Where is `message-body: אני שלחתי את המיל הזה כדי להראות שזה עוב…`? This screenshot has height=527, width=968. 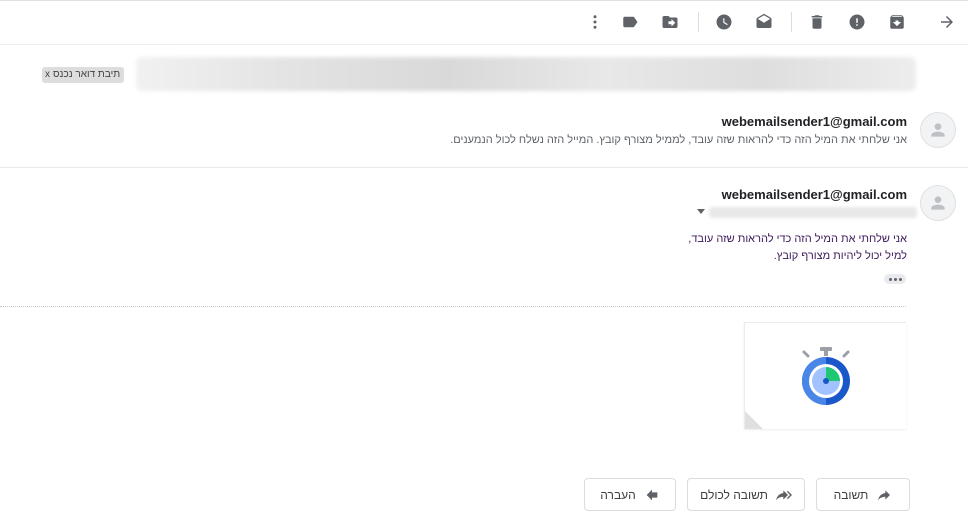 message-body: אני שלחתי את המיל הזה כדי להראות שזה עוב… is located at coordinates (797, 248).